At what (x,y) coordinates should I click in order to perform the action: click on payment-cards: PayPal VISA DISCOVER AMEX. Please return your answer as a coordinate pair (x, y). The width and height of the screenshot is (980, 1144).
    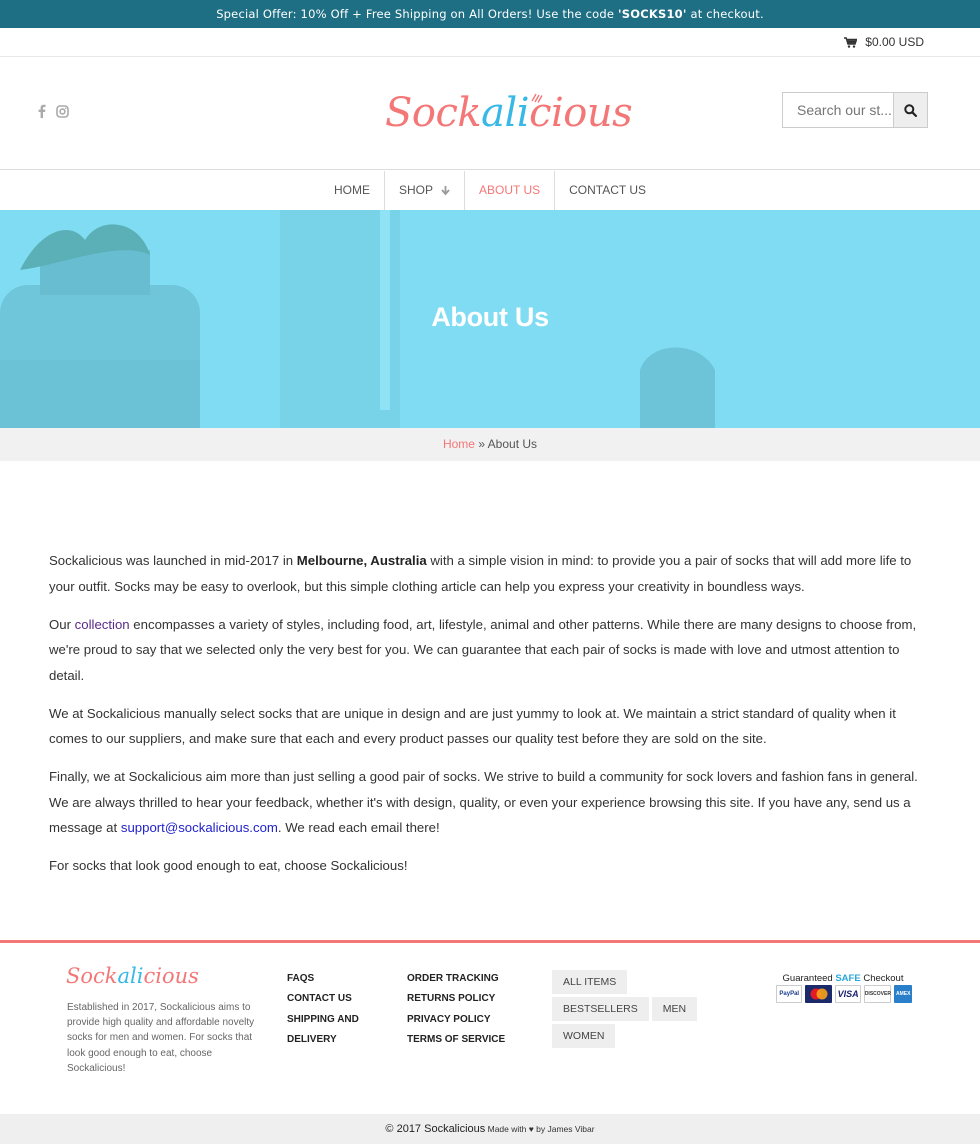
    Looking at the image, I should click on (844, 994).